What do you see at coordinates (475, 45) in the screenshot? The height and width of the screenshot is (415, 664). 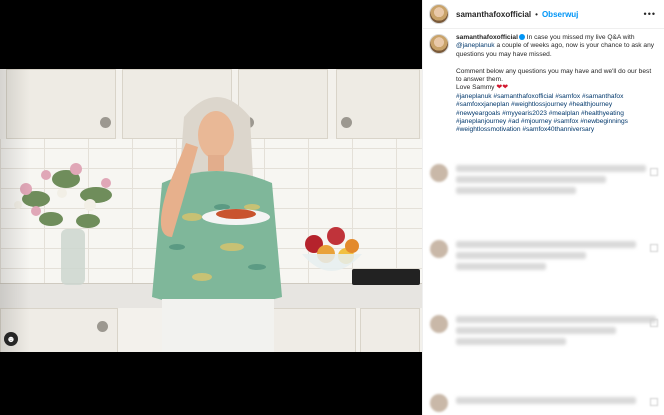 I see `mention-link: @janeplanuk` at bounding box center [475, 45].